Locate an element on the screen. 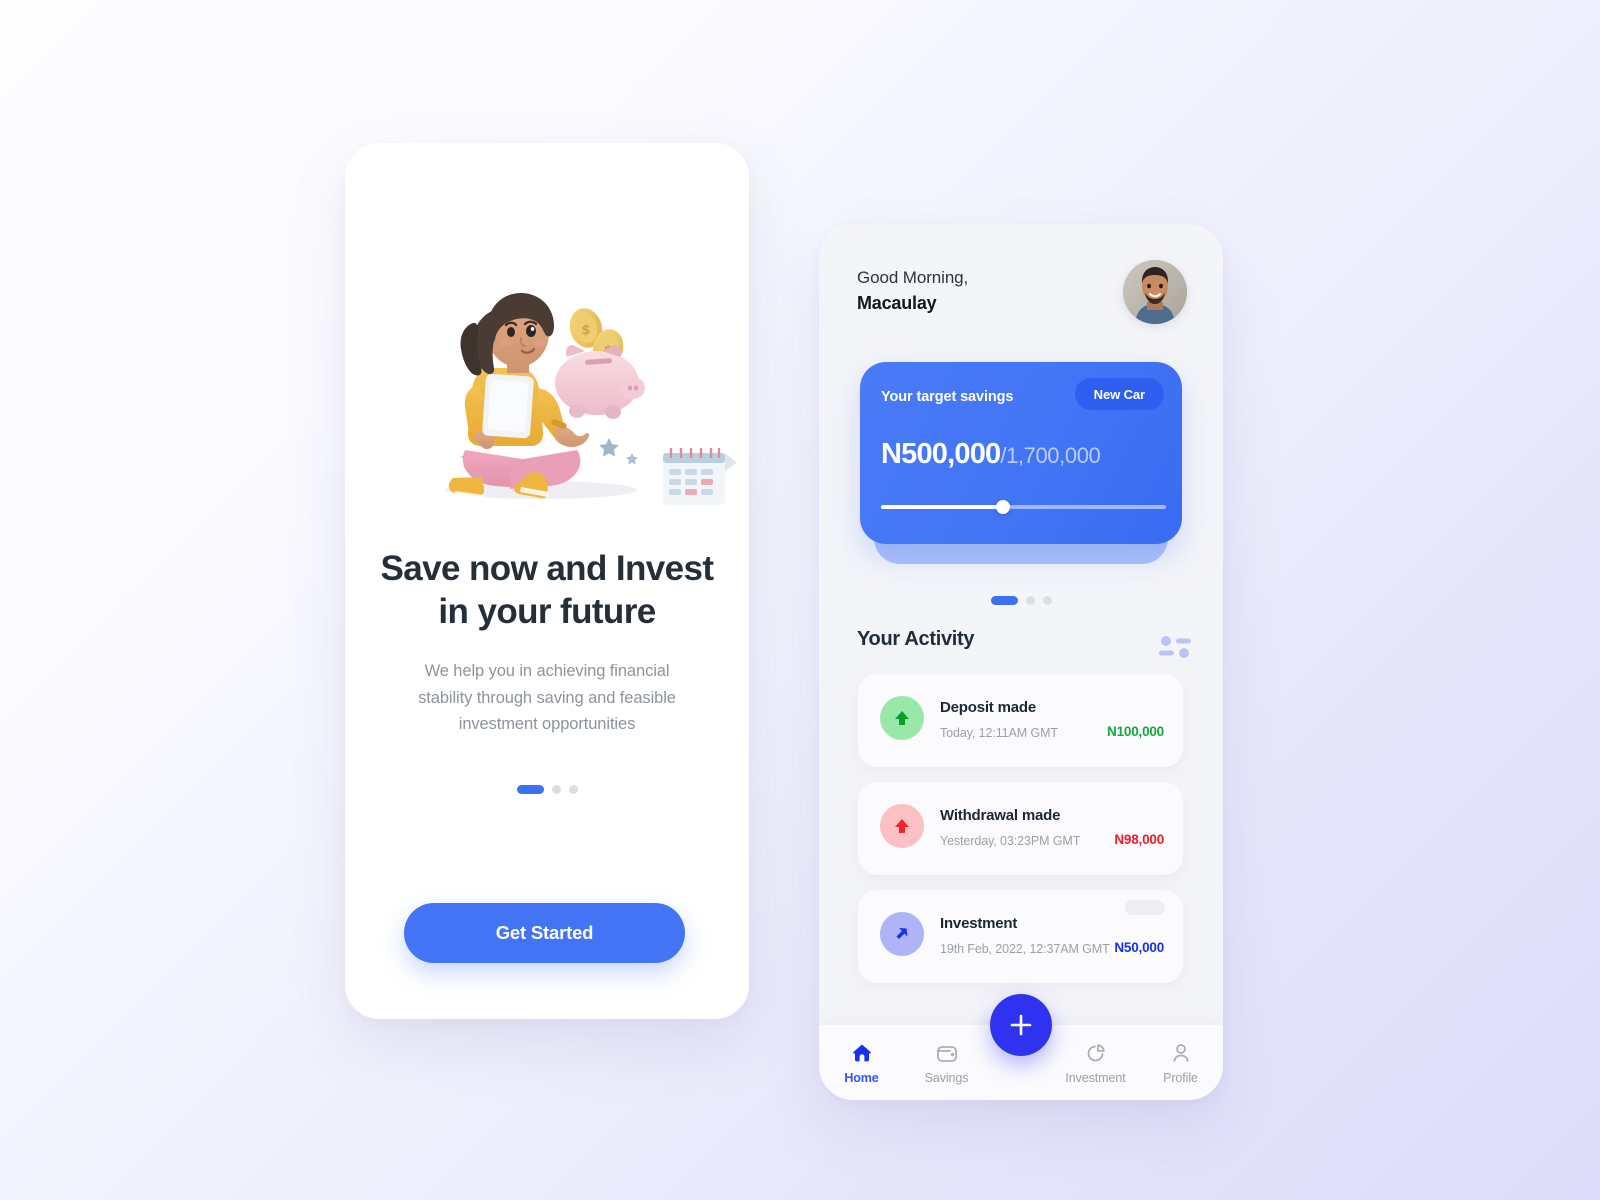  activity-timestamp: Today, 12:11AM GMT is located at coordinates (999, 733).